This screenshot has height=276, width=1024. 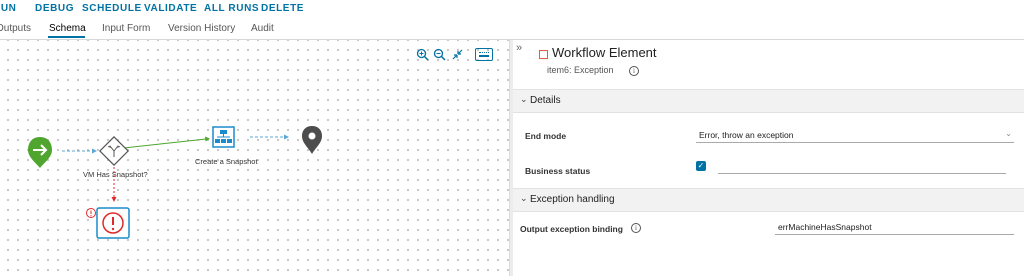 I want to click on delete-button: DELETE, so click(x=282, y=8).